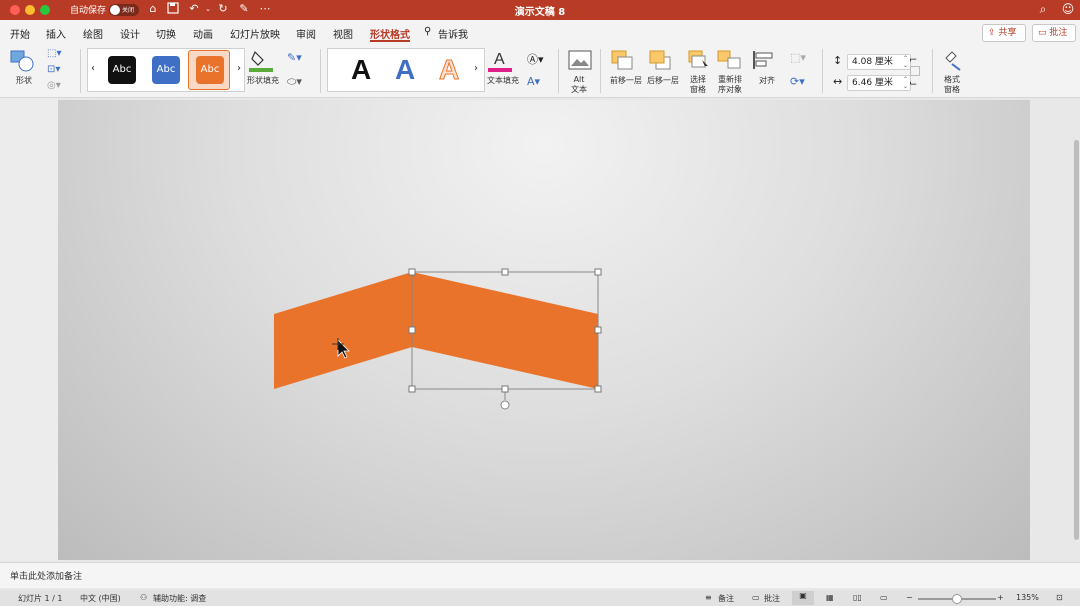 Image resolution: width=1080 pixels, height=606 pixels. I want to click on rotate-icon: ⟳▾, so click(797, 81).